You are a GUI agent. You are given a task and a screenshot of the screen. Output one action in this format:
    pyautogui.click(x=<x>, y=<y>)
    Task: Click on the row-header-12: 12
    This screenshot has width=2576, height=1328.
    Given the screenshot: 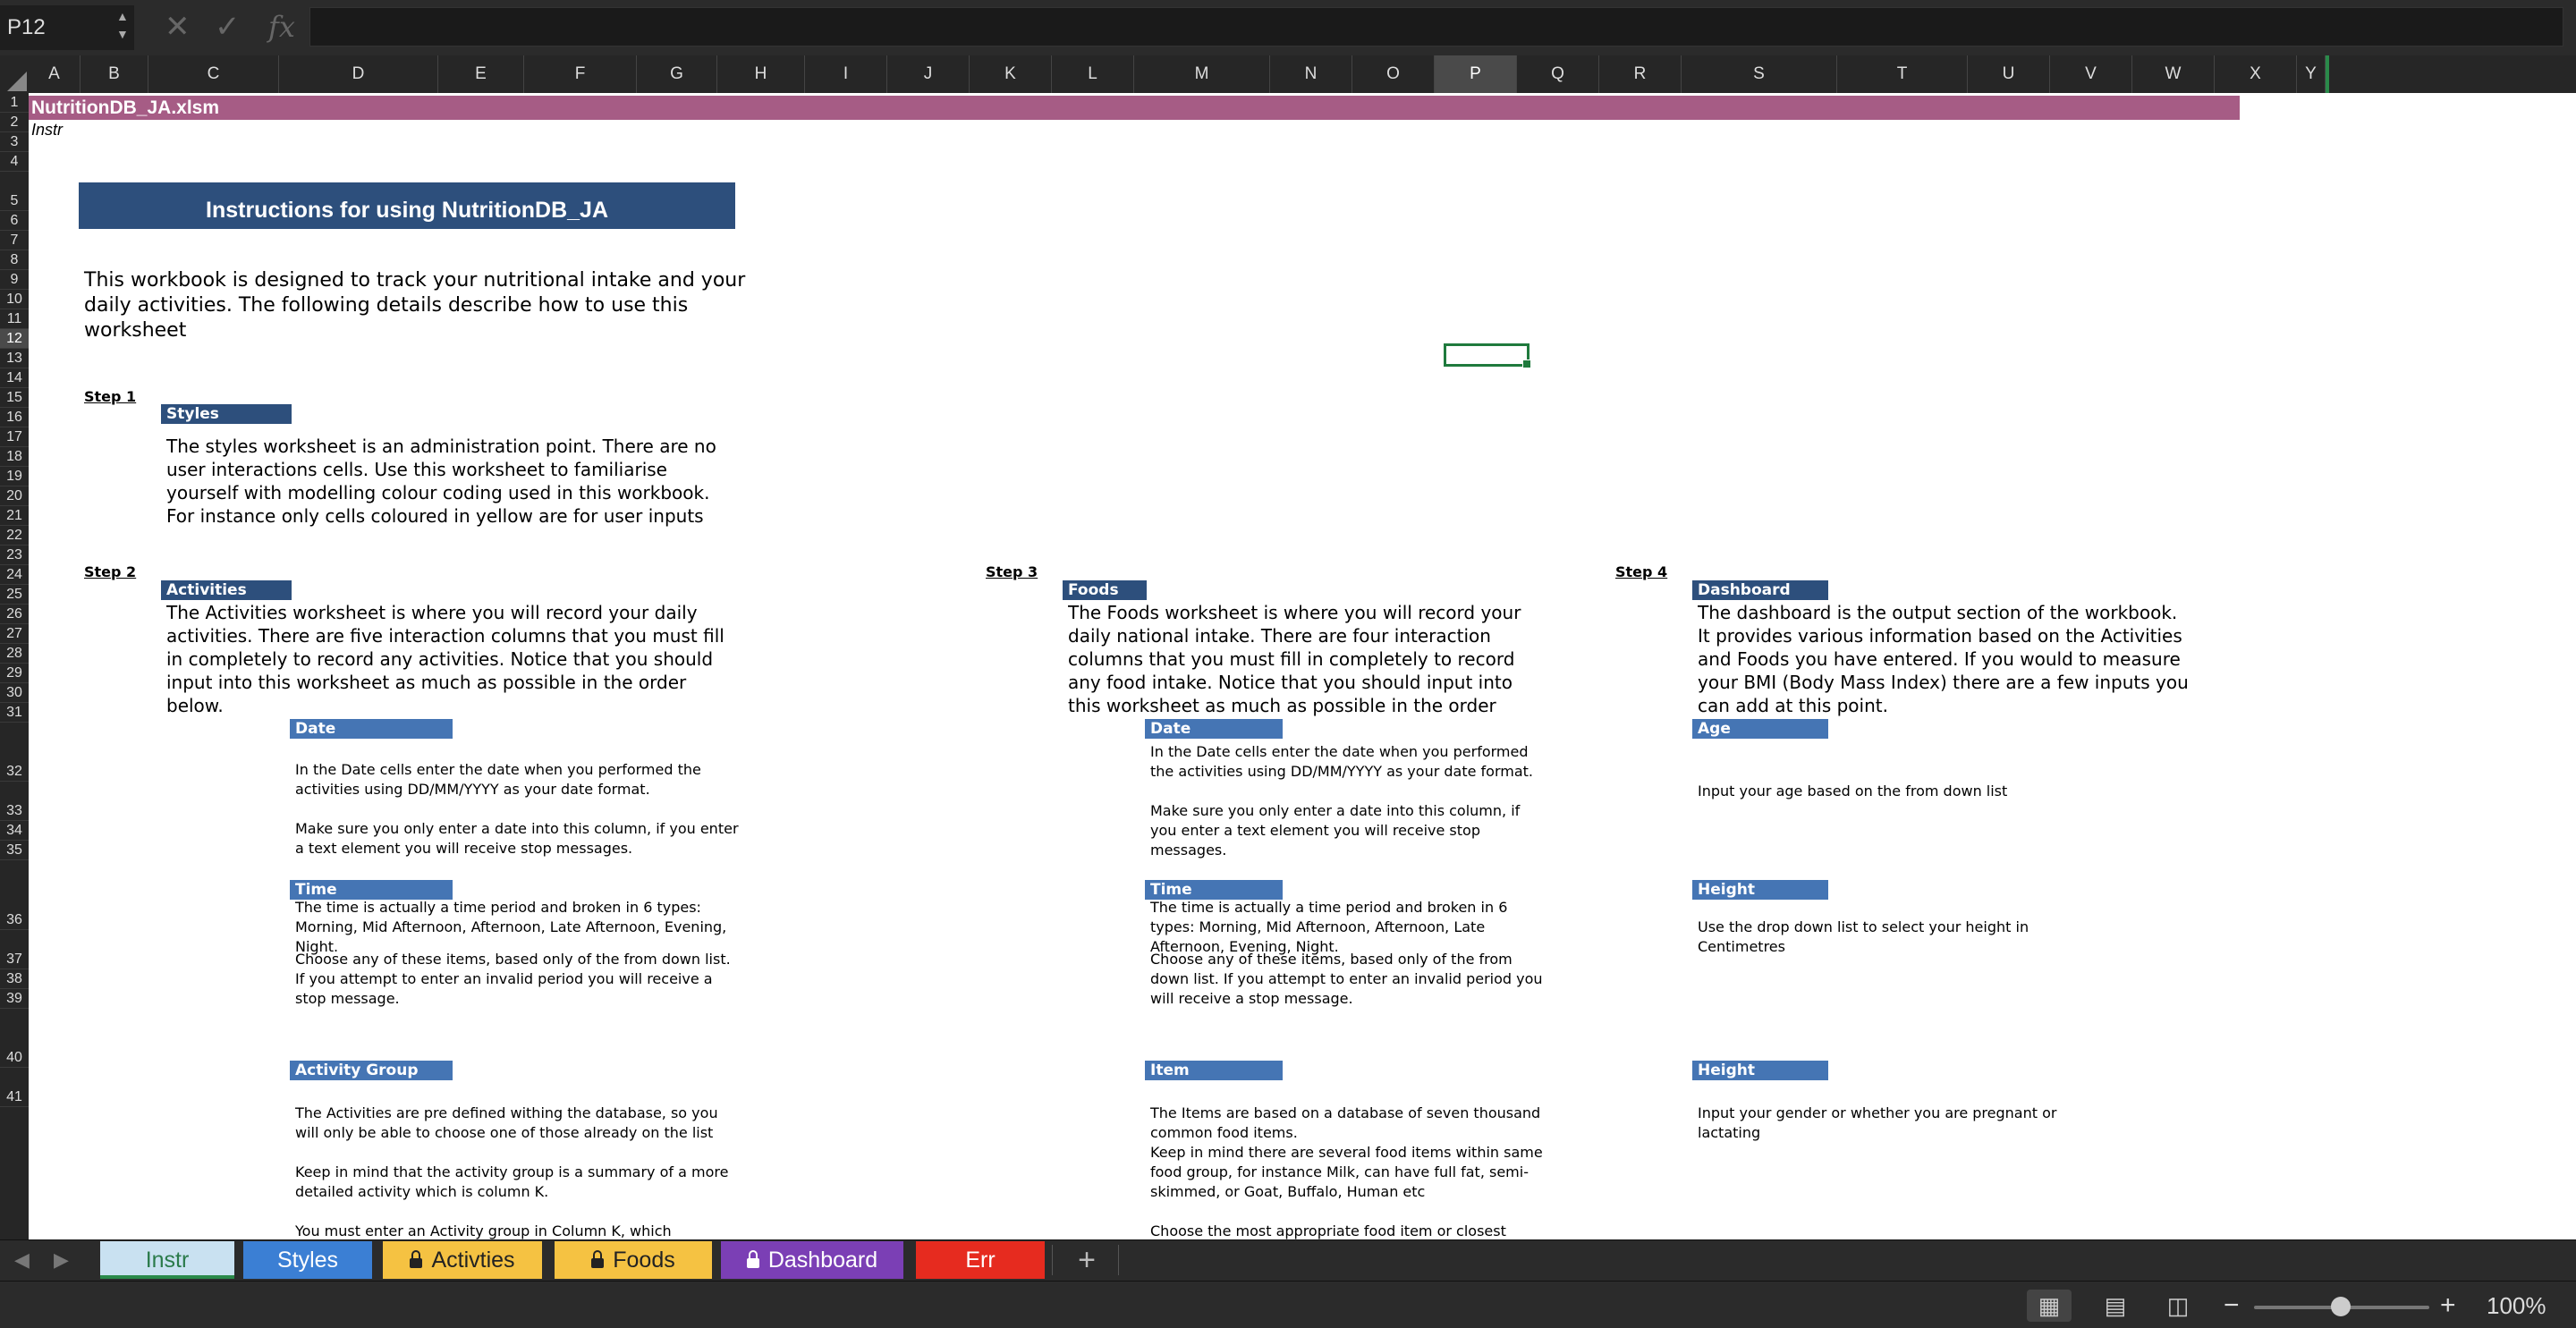 What is the action you would take?
    pyautogui.click(x=14, y=339)
    